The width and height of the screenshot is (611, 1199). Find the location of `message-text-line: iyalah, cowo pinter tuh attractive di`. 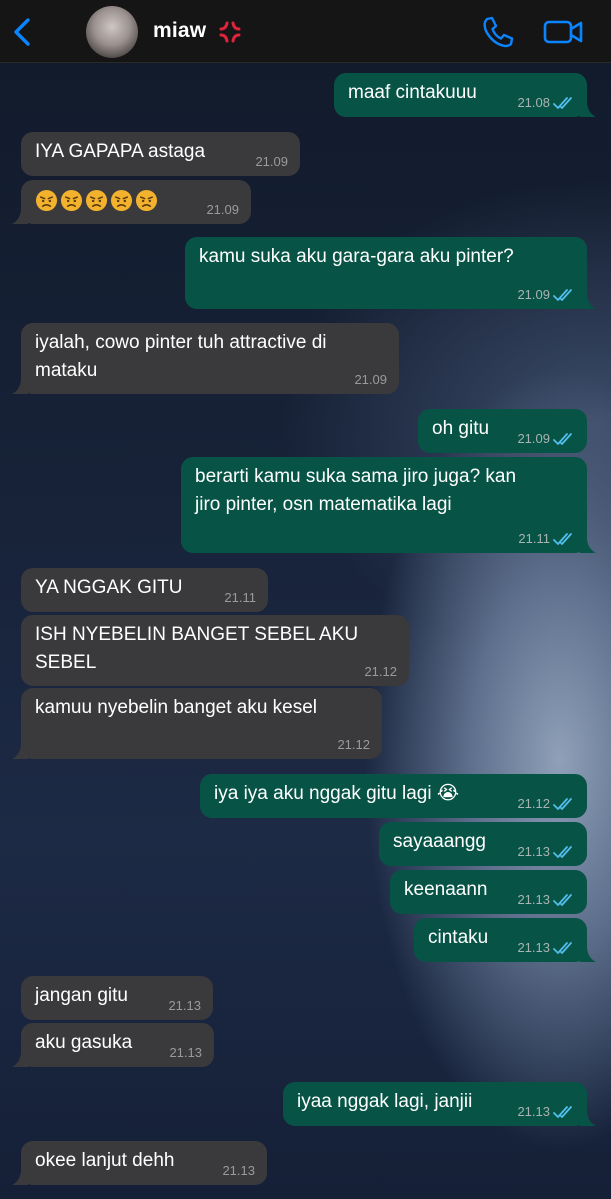

message-text-line: iyalah, cowo pinter tuh attractive di is located at coordinates (181, 342).